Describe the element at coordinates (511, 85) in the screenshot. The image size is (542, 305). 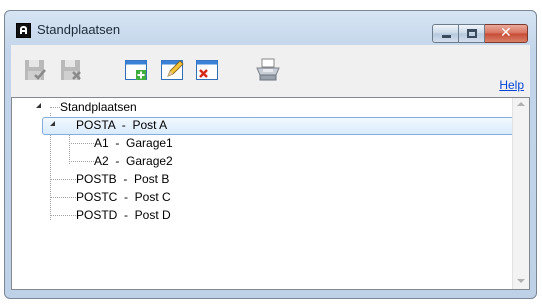
I see `help-link: Help` at that location.